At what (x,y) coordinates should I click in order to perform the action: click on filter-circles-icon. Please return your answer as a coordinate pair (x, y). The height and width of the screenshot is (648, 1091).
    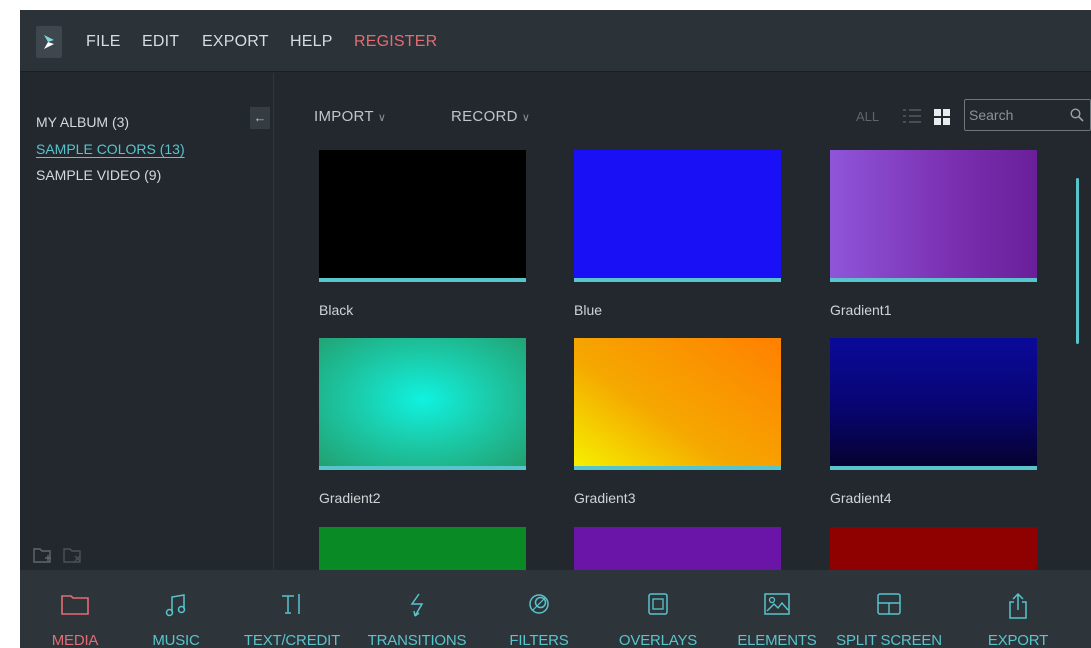
    Looking at the image, I should click on (539, 604).